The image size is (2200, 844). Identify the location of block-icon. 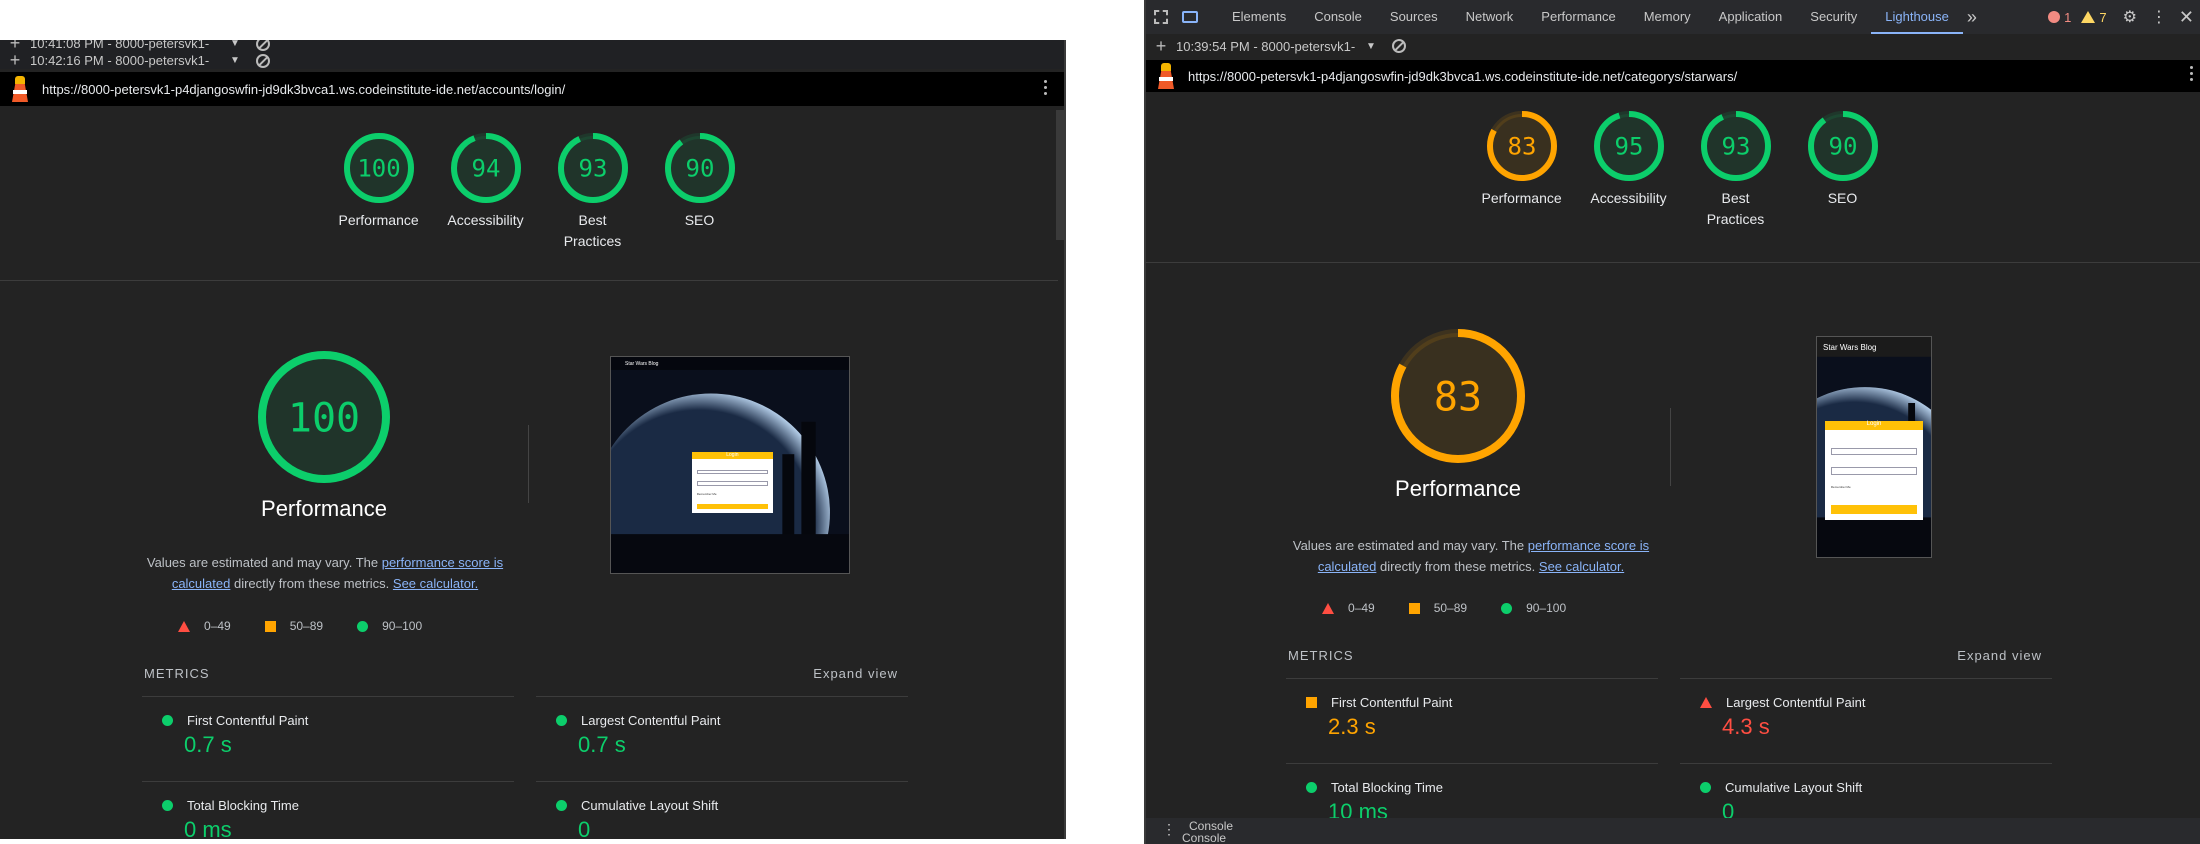
(262, 45).